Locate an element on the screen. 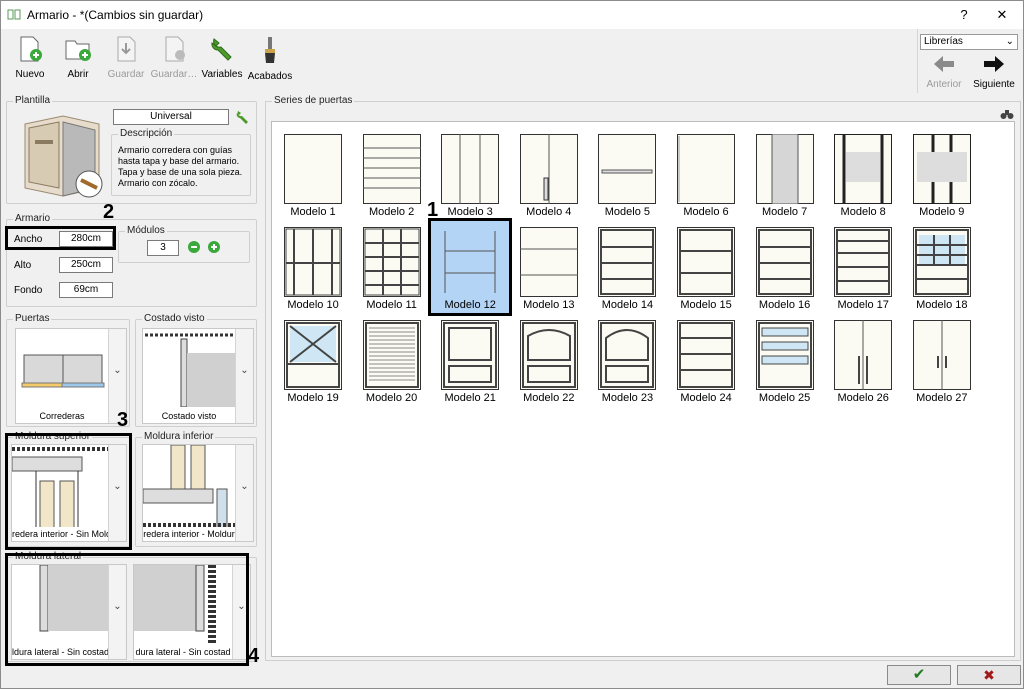 This screenshot has width=1024, height=689. door-model-tile: Modelo 2 is located at coordinates (392, 174).